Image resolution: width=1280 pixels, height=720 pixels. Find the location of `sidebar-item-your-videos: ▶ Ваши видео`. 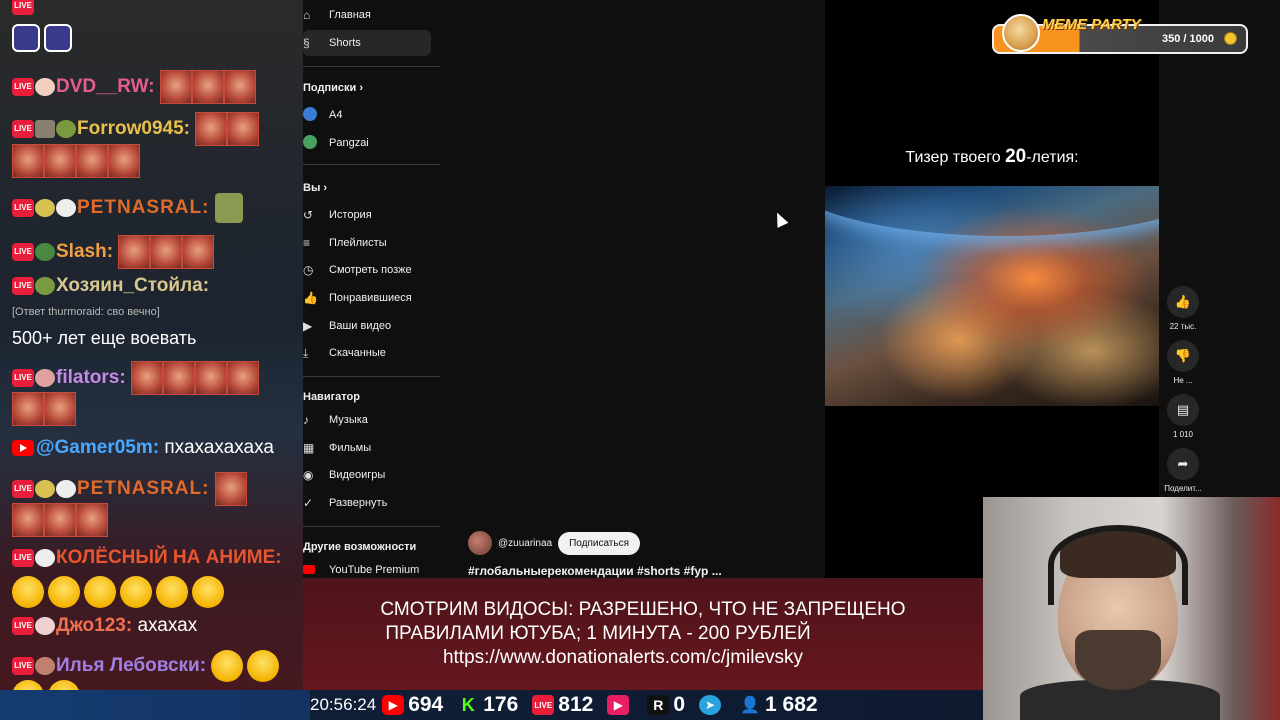

sidebar-item-your-videos: ▶ Ваши видео is located at coordinates (367, 326).